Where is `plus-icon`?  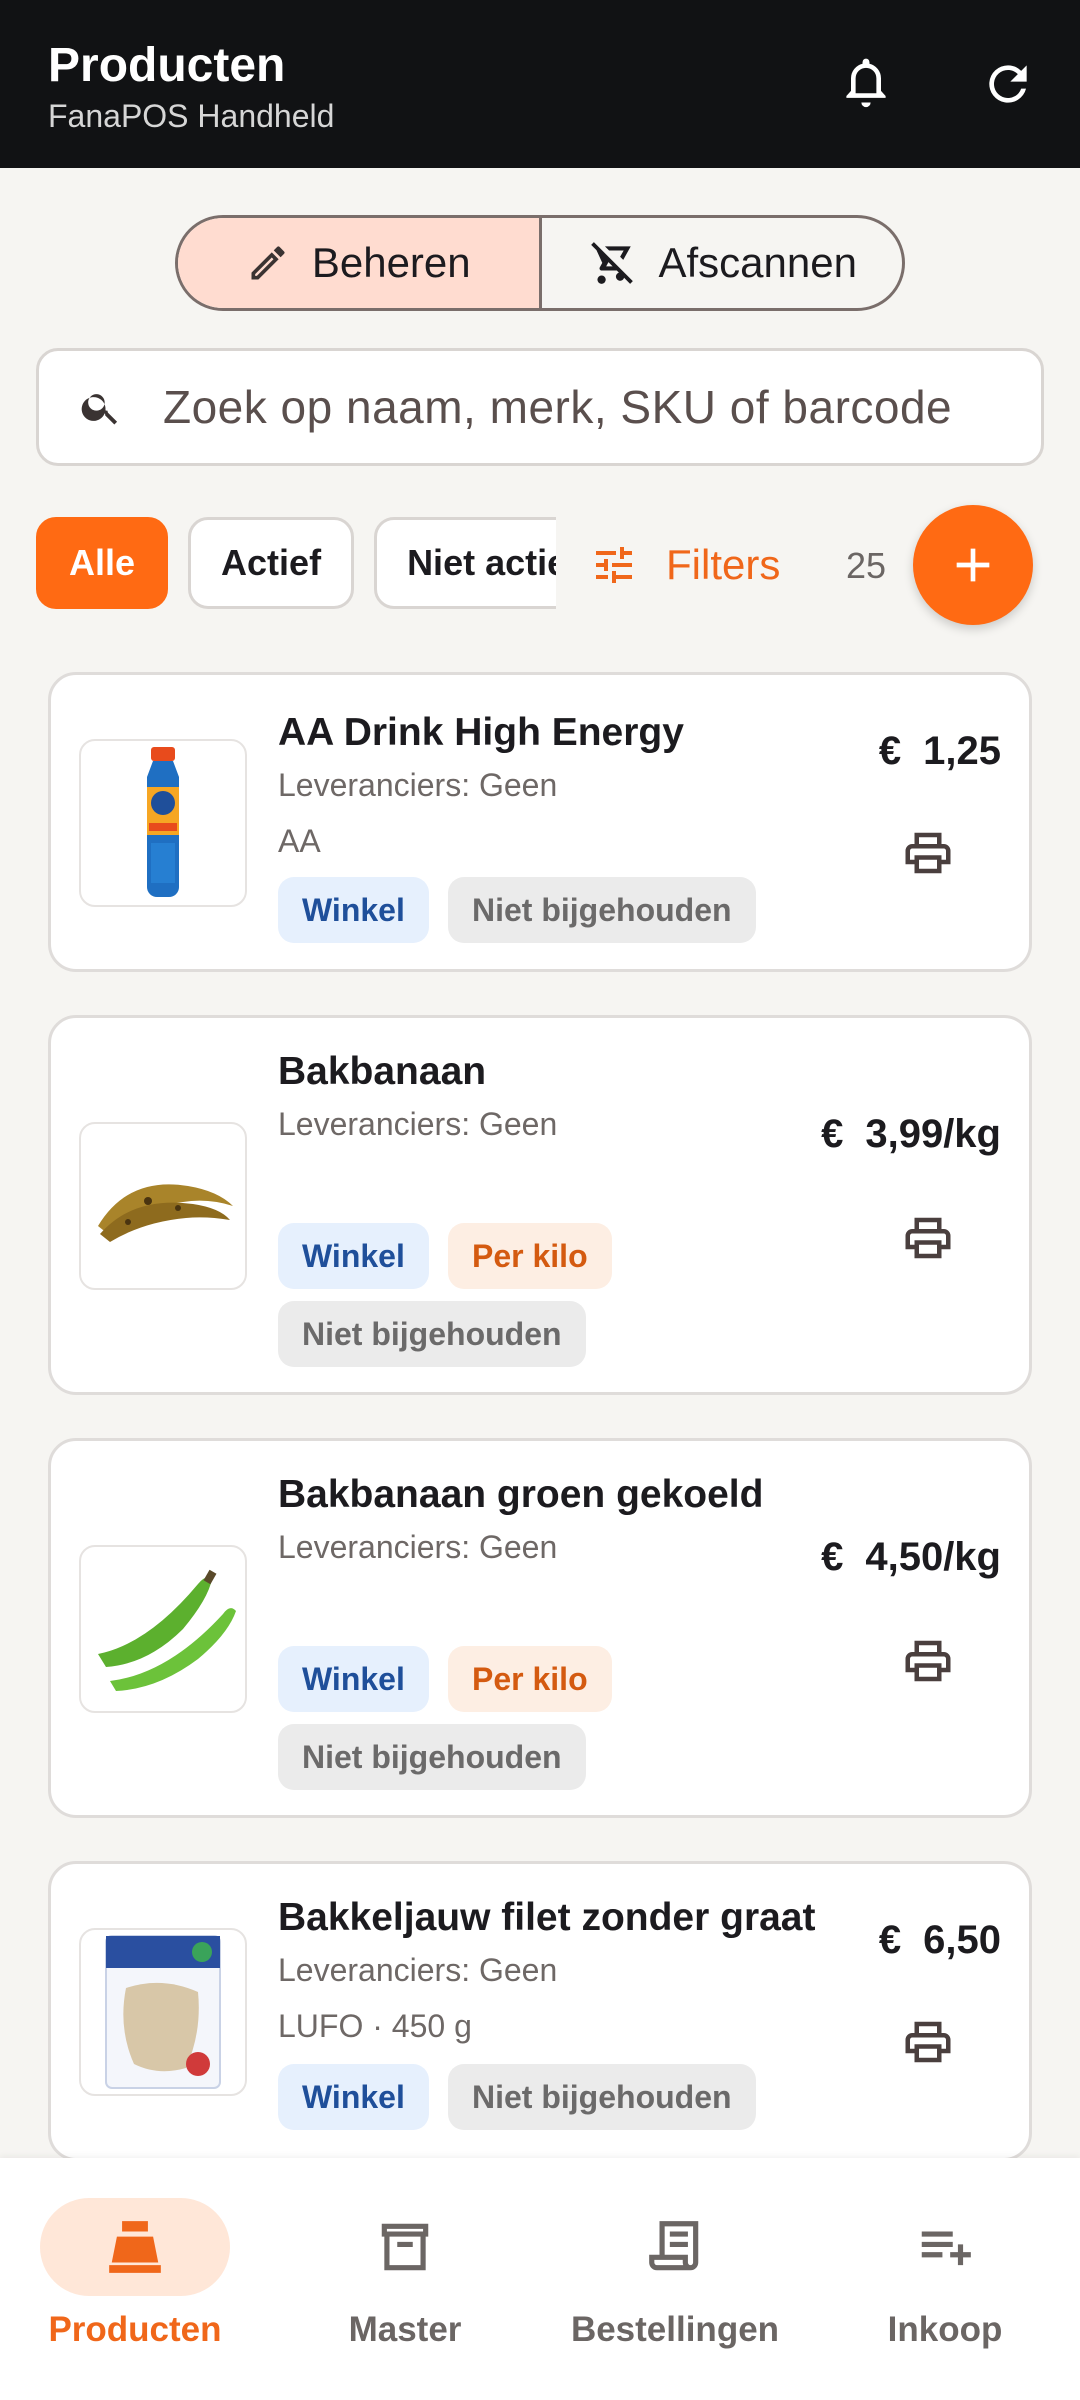
plus-icon is located at coordinates (973, 565).